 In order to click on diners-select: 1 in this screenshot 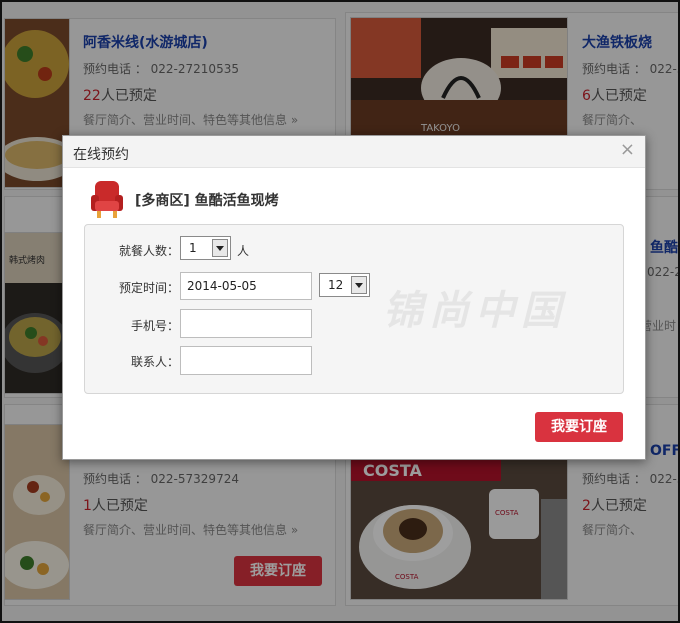, I will do `click(205, 248)`.